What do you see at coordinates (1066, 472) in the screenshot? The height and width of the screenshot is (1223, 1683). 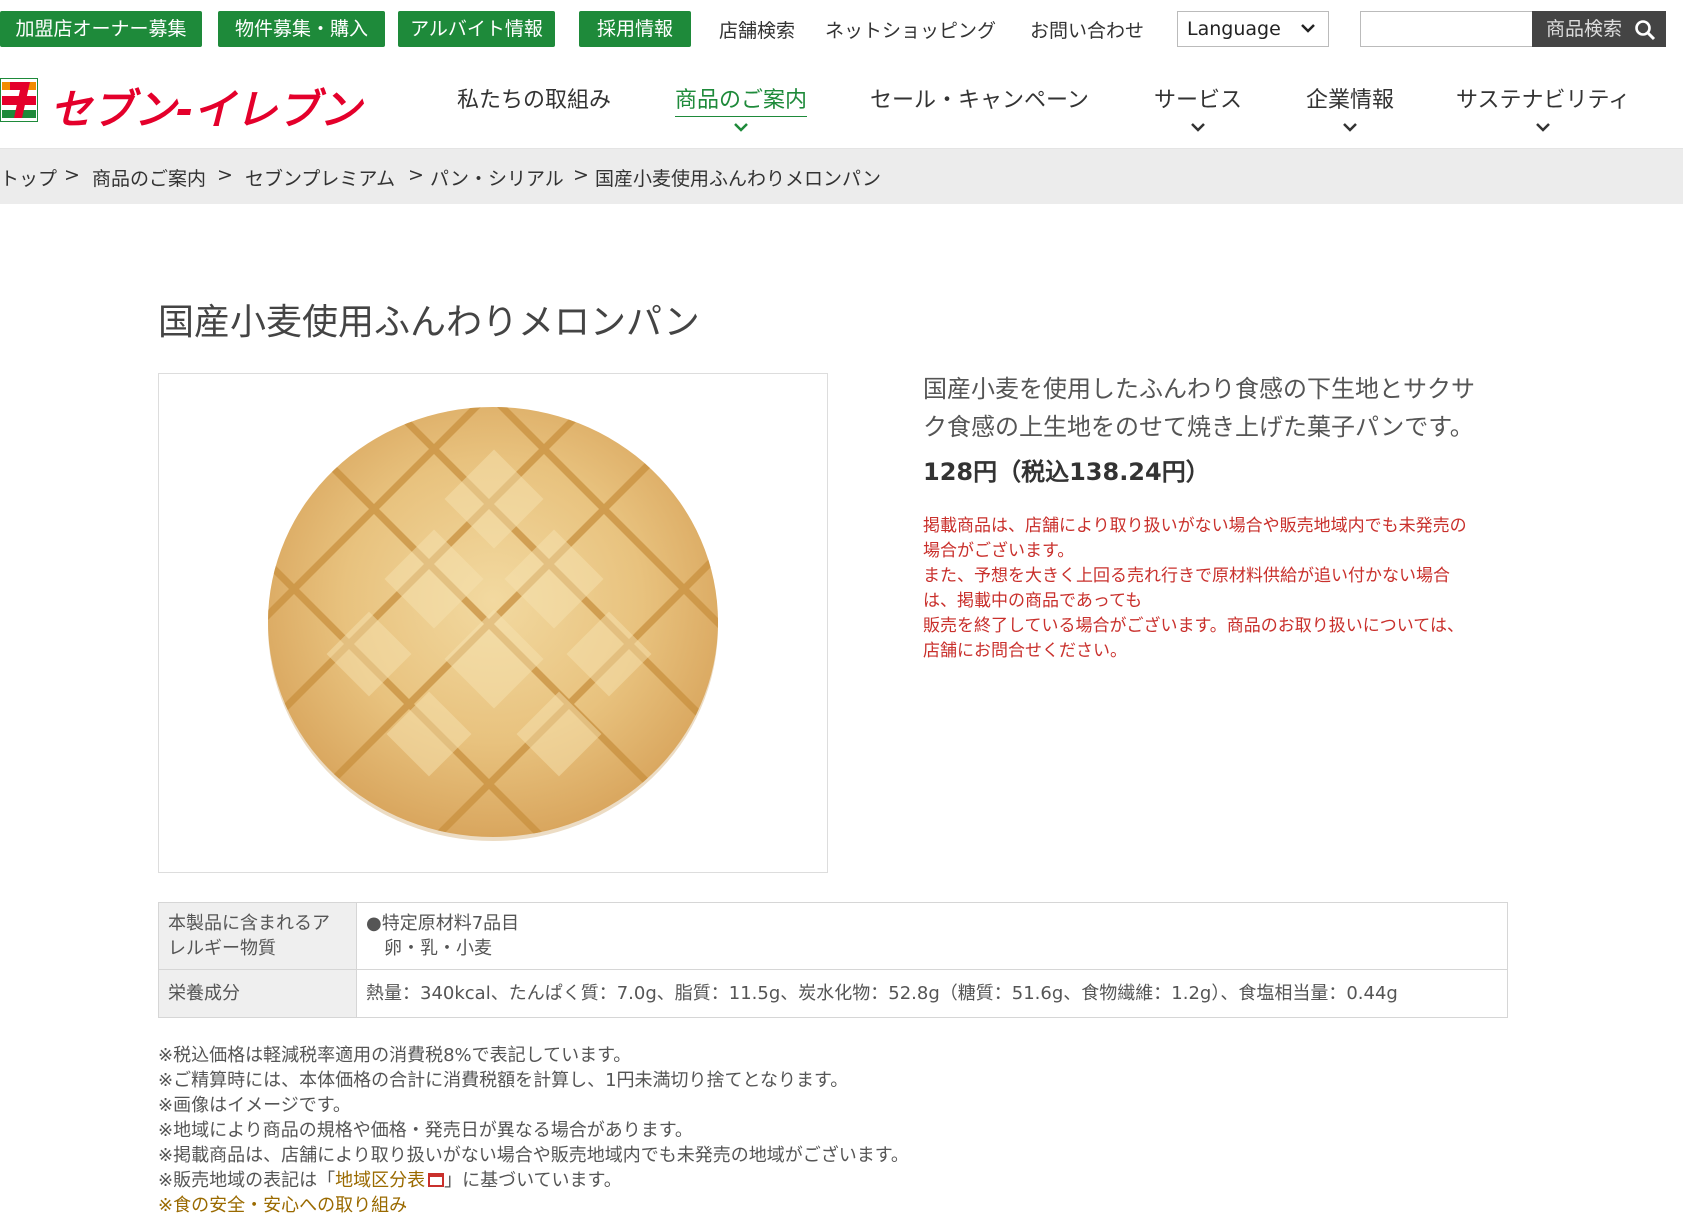 I see `product-price: 128円（税込138.24円）` at bounding box center [1066, 472].